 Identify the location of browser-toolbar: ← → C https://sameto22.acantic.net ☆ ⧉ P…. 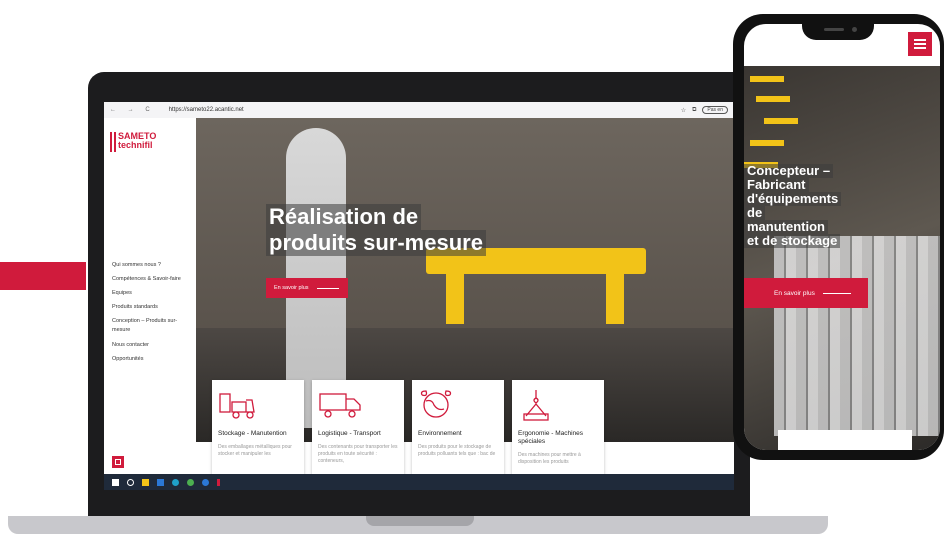
(419, 110).